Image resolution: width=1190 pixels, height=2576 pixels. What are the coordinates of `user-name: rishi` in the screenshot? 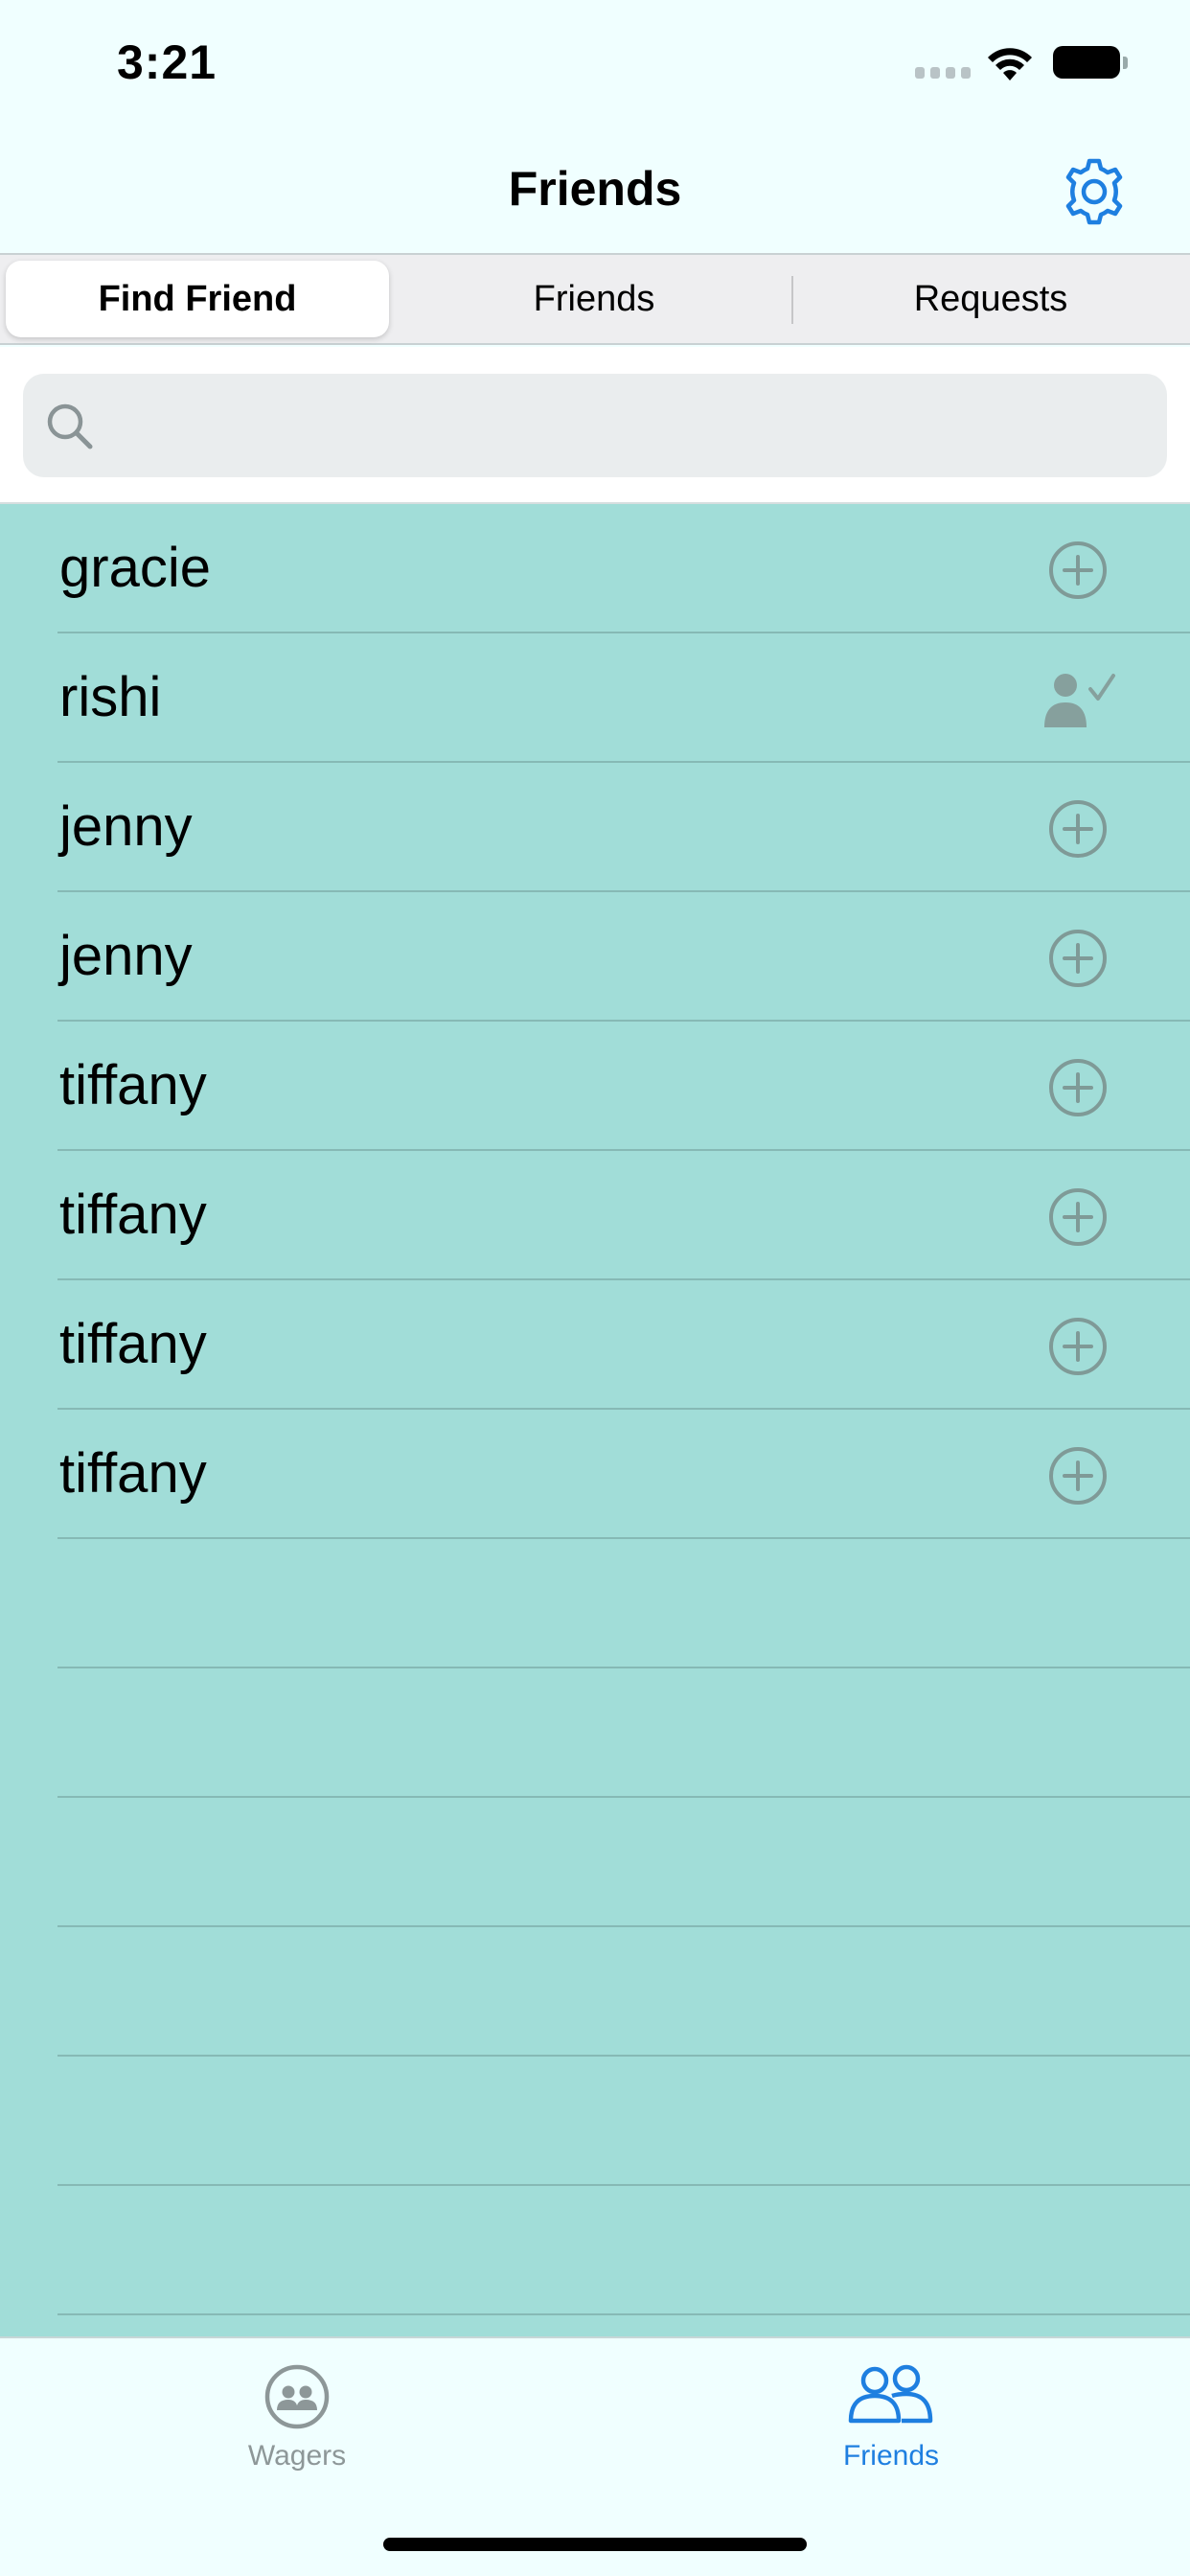 It's located at (111, 697).